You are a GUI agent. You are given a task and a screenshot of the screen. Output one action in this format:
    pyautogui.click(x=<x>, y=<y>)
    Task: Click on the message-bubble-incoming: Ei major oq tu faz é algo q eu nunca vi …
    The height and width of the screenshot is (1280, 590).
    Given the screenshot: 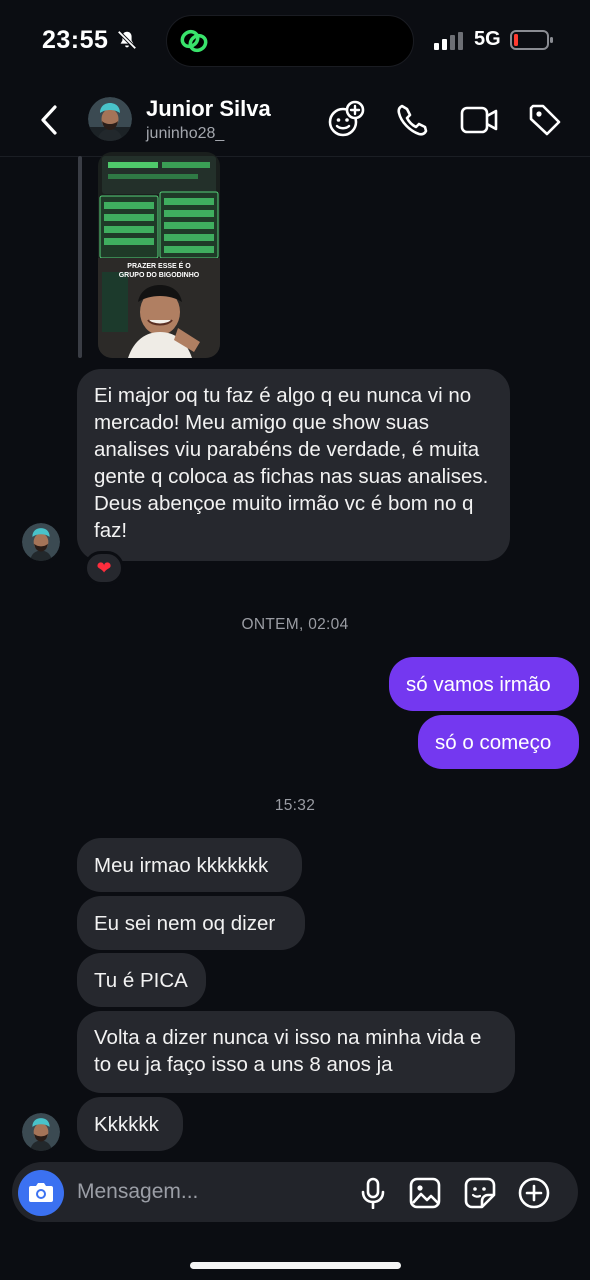 What is the action you would take?
    pyautogui.click(x=293, y=465)
    